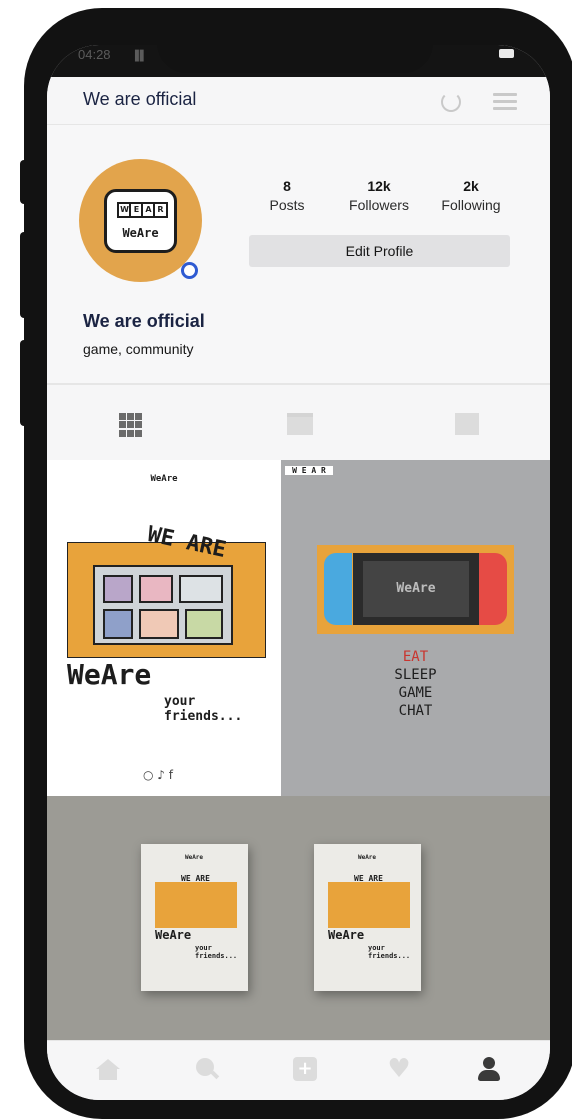 The image size is (572, 1119). What do you see at coordinates (25, 383) in the screenshot?
I see `volume-down-button` at bounding box center [25, 383].